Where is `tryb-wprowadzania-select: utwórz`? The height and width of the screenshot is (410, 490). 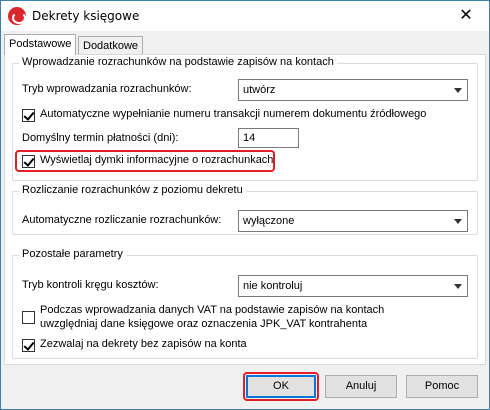
tryb-wprowadzania-select: utwórz is located at coordinates (353, 90).